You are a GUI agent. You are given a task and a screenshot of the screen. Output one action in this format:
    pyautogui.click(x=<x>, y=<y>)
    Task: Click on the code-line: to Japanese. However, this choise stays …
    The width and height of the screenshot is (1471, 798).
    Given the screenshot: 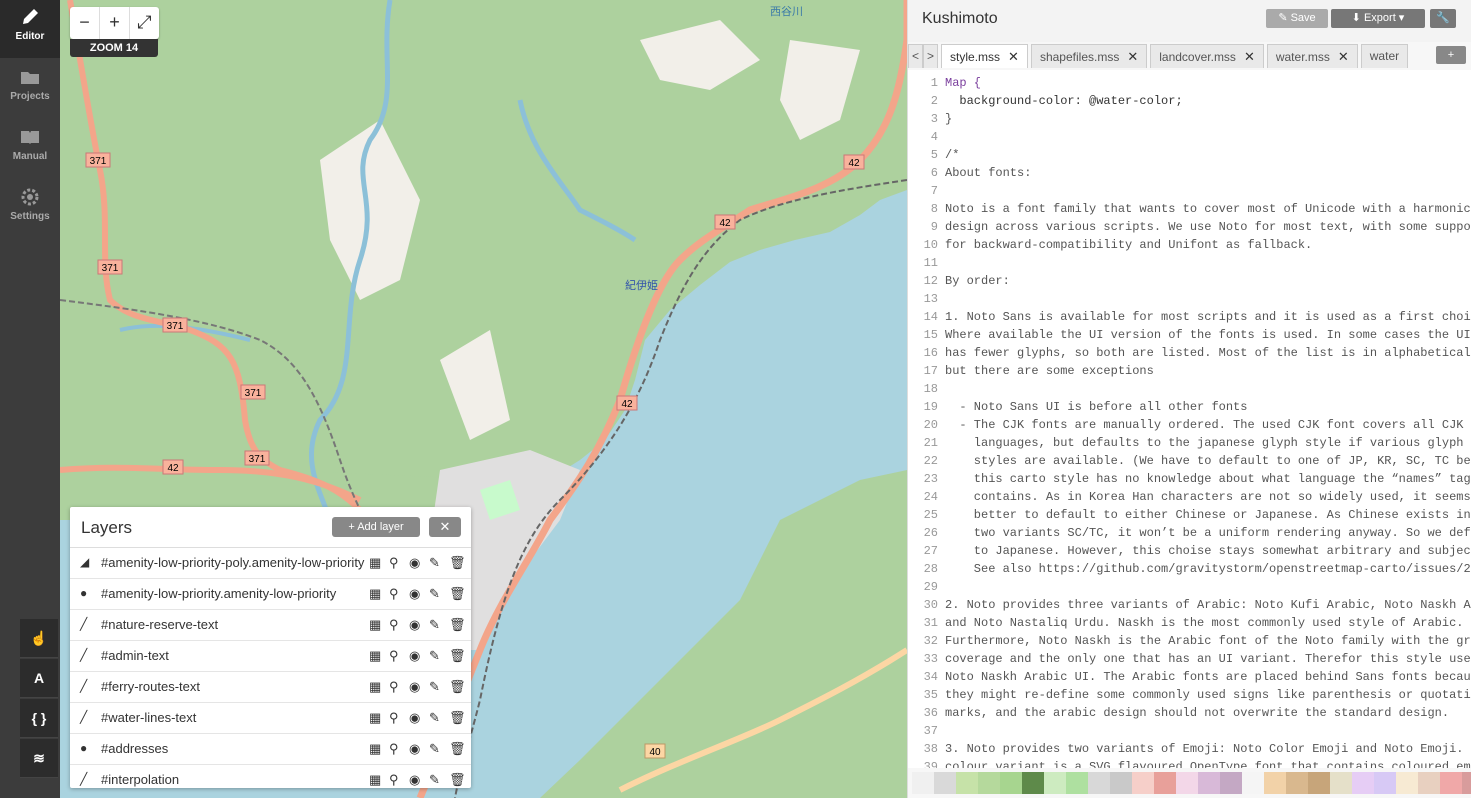 What is the action you would take?
    pyautogui.click(x=1208, y=551)
    